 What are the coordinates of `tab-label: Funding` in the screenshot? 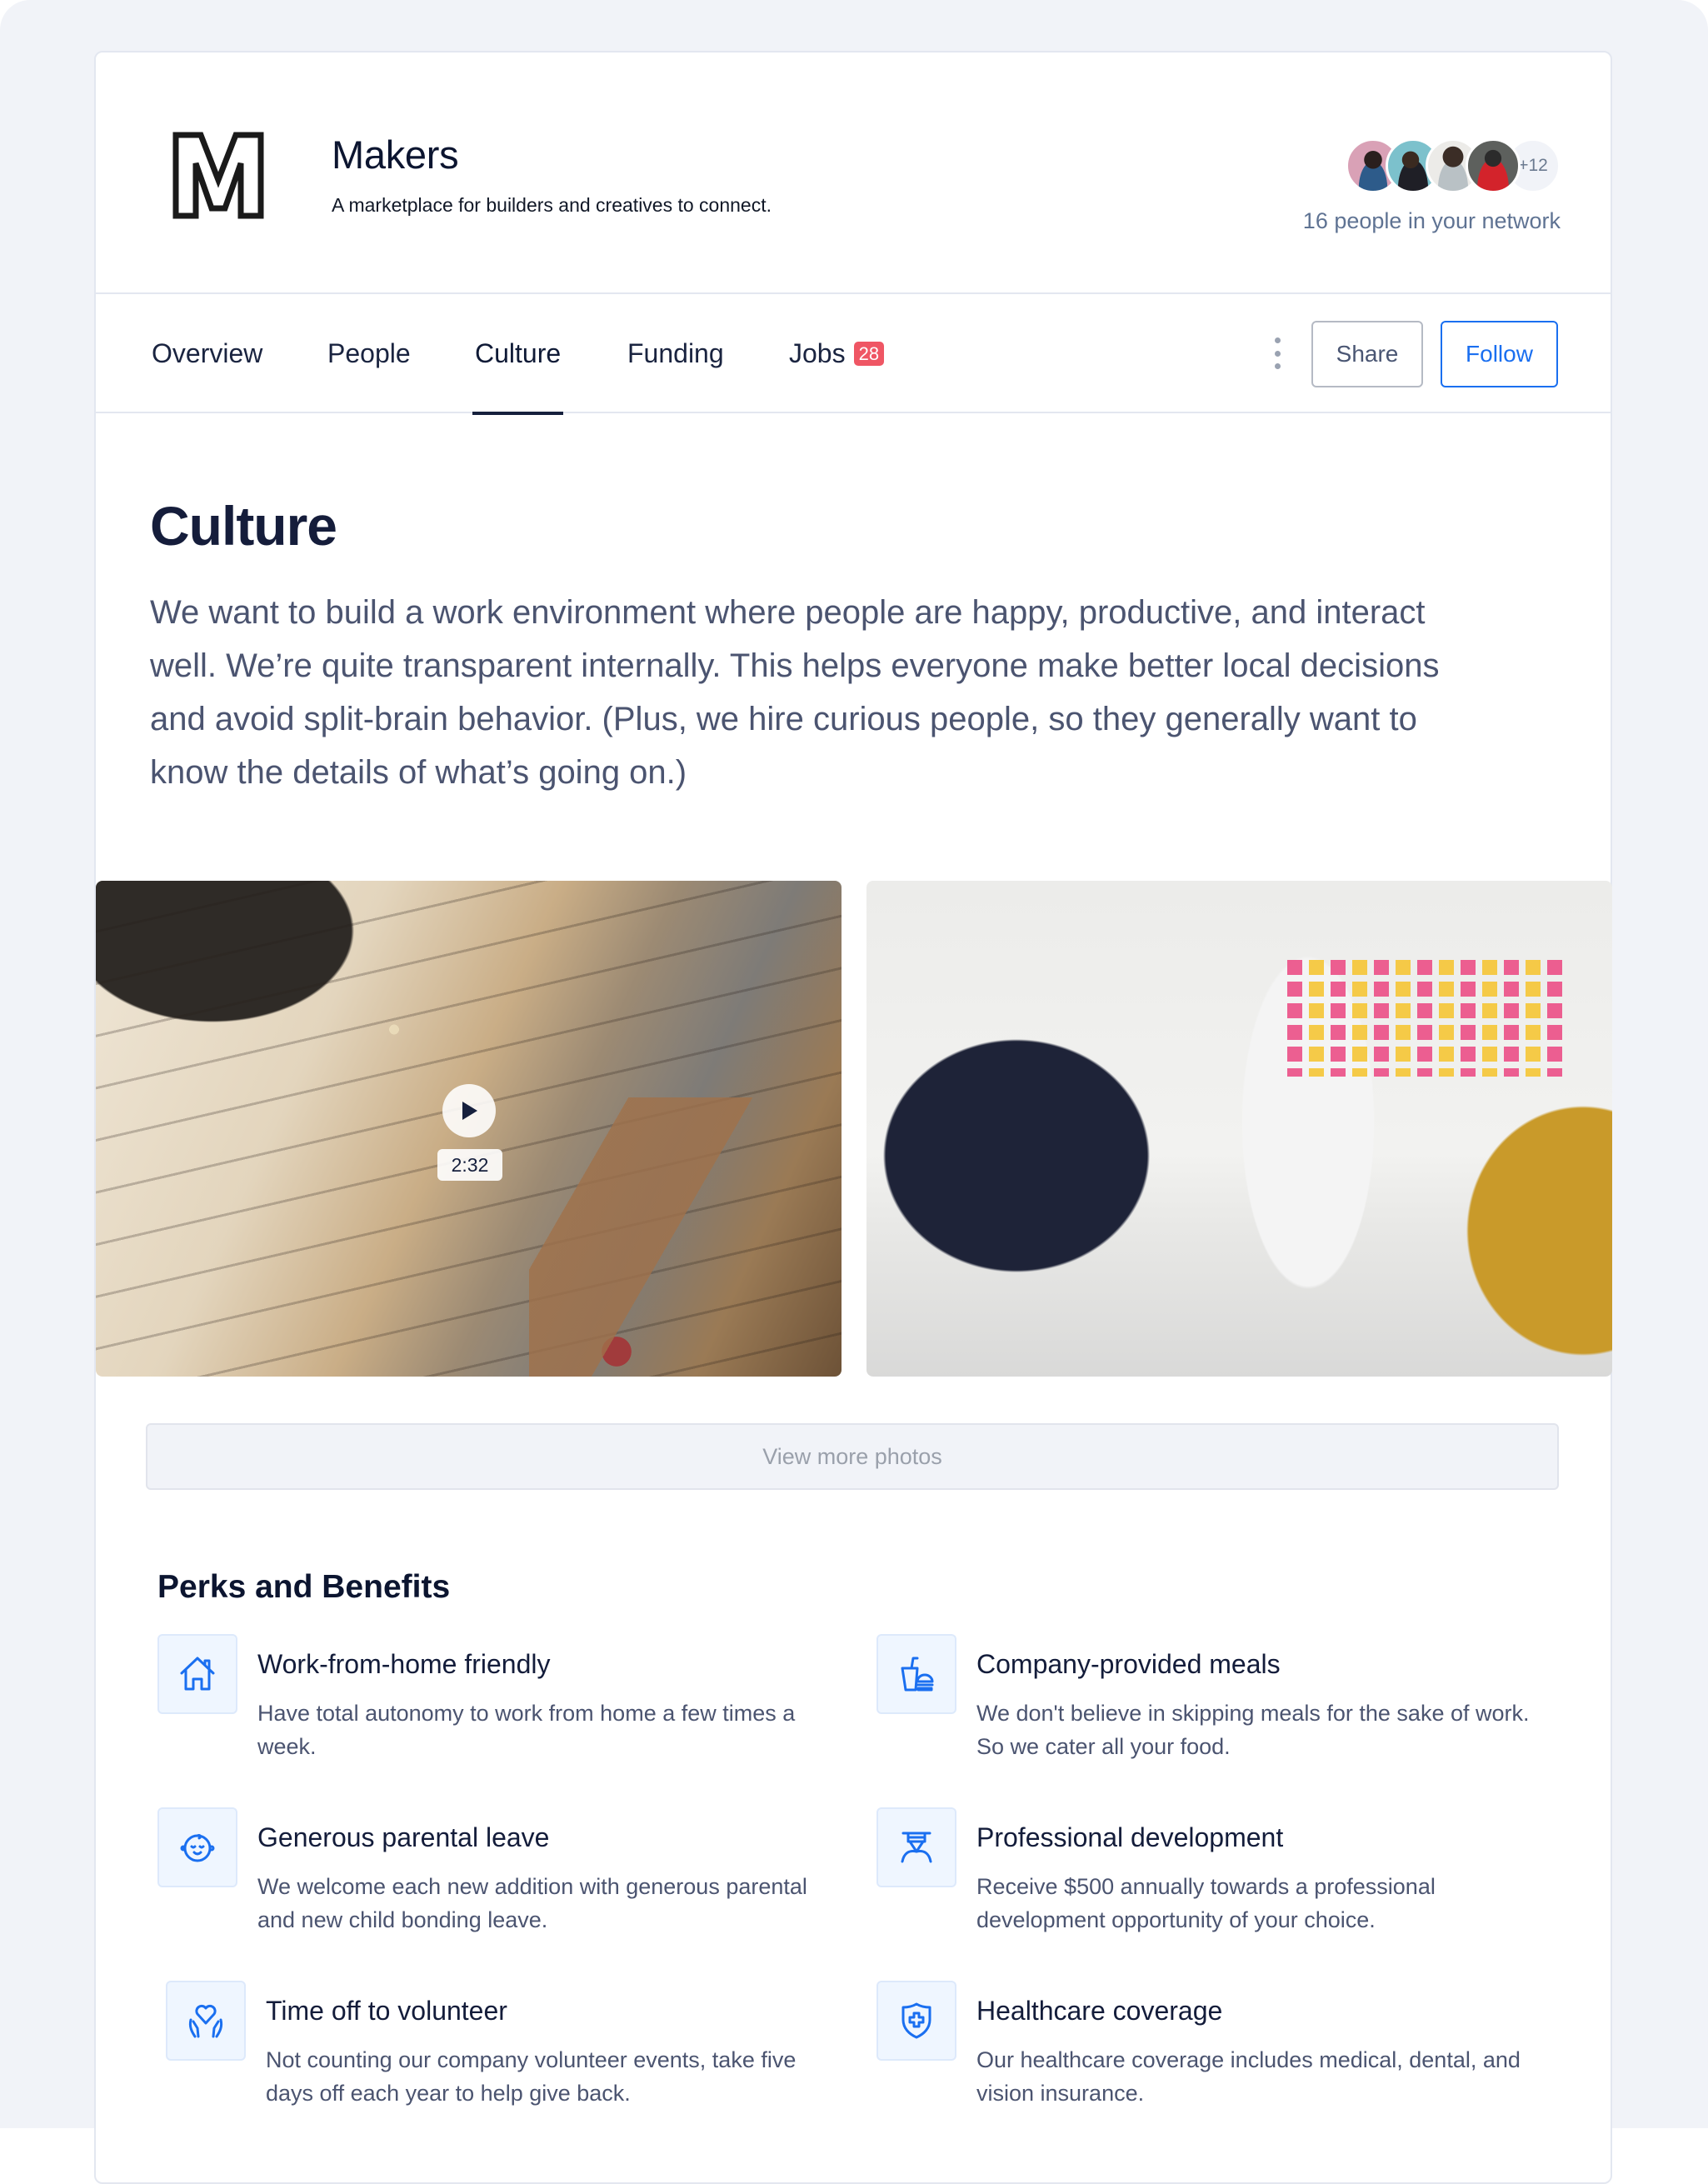 It's located at (675, 353).